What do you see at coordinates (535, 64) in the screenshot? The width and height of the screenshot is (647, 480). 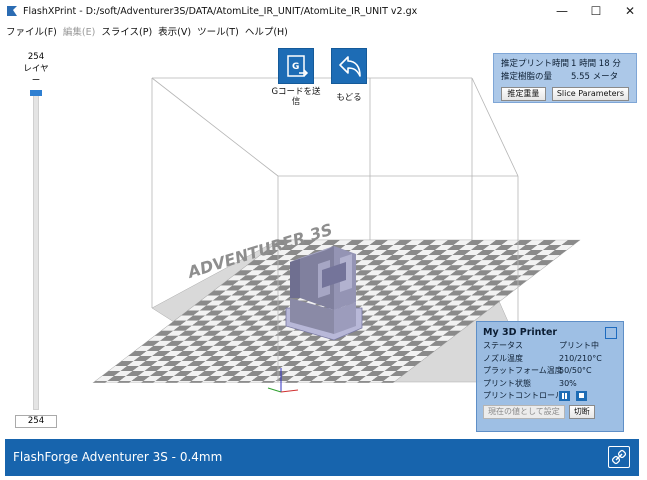 I see `print-time-label: 推定プリント時間` at bounding box center [535, 64].